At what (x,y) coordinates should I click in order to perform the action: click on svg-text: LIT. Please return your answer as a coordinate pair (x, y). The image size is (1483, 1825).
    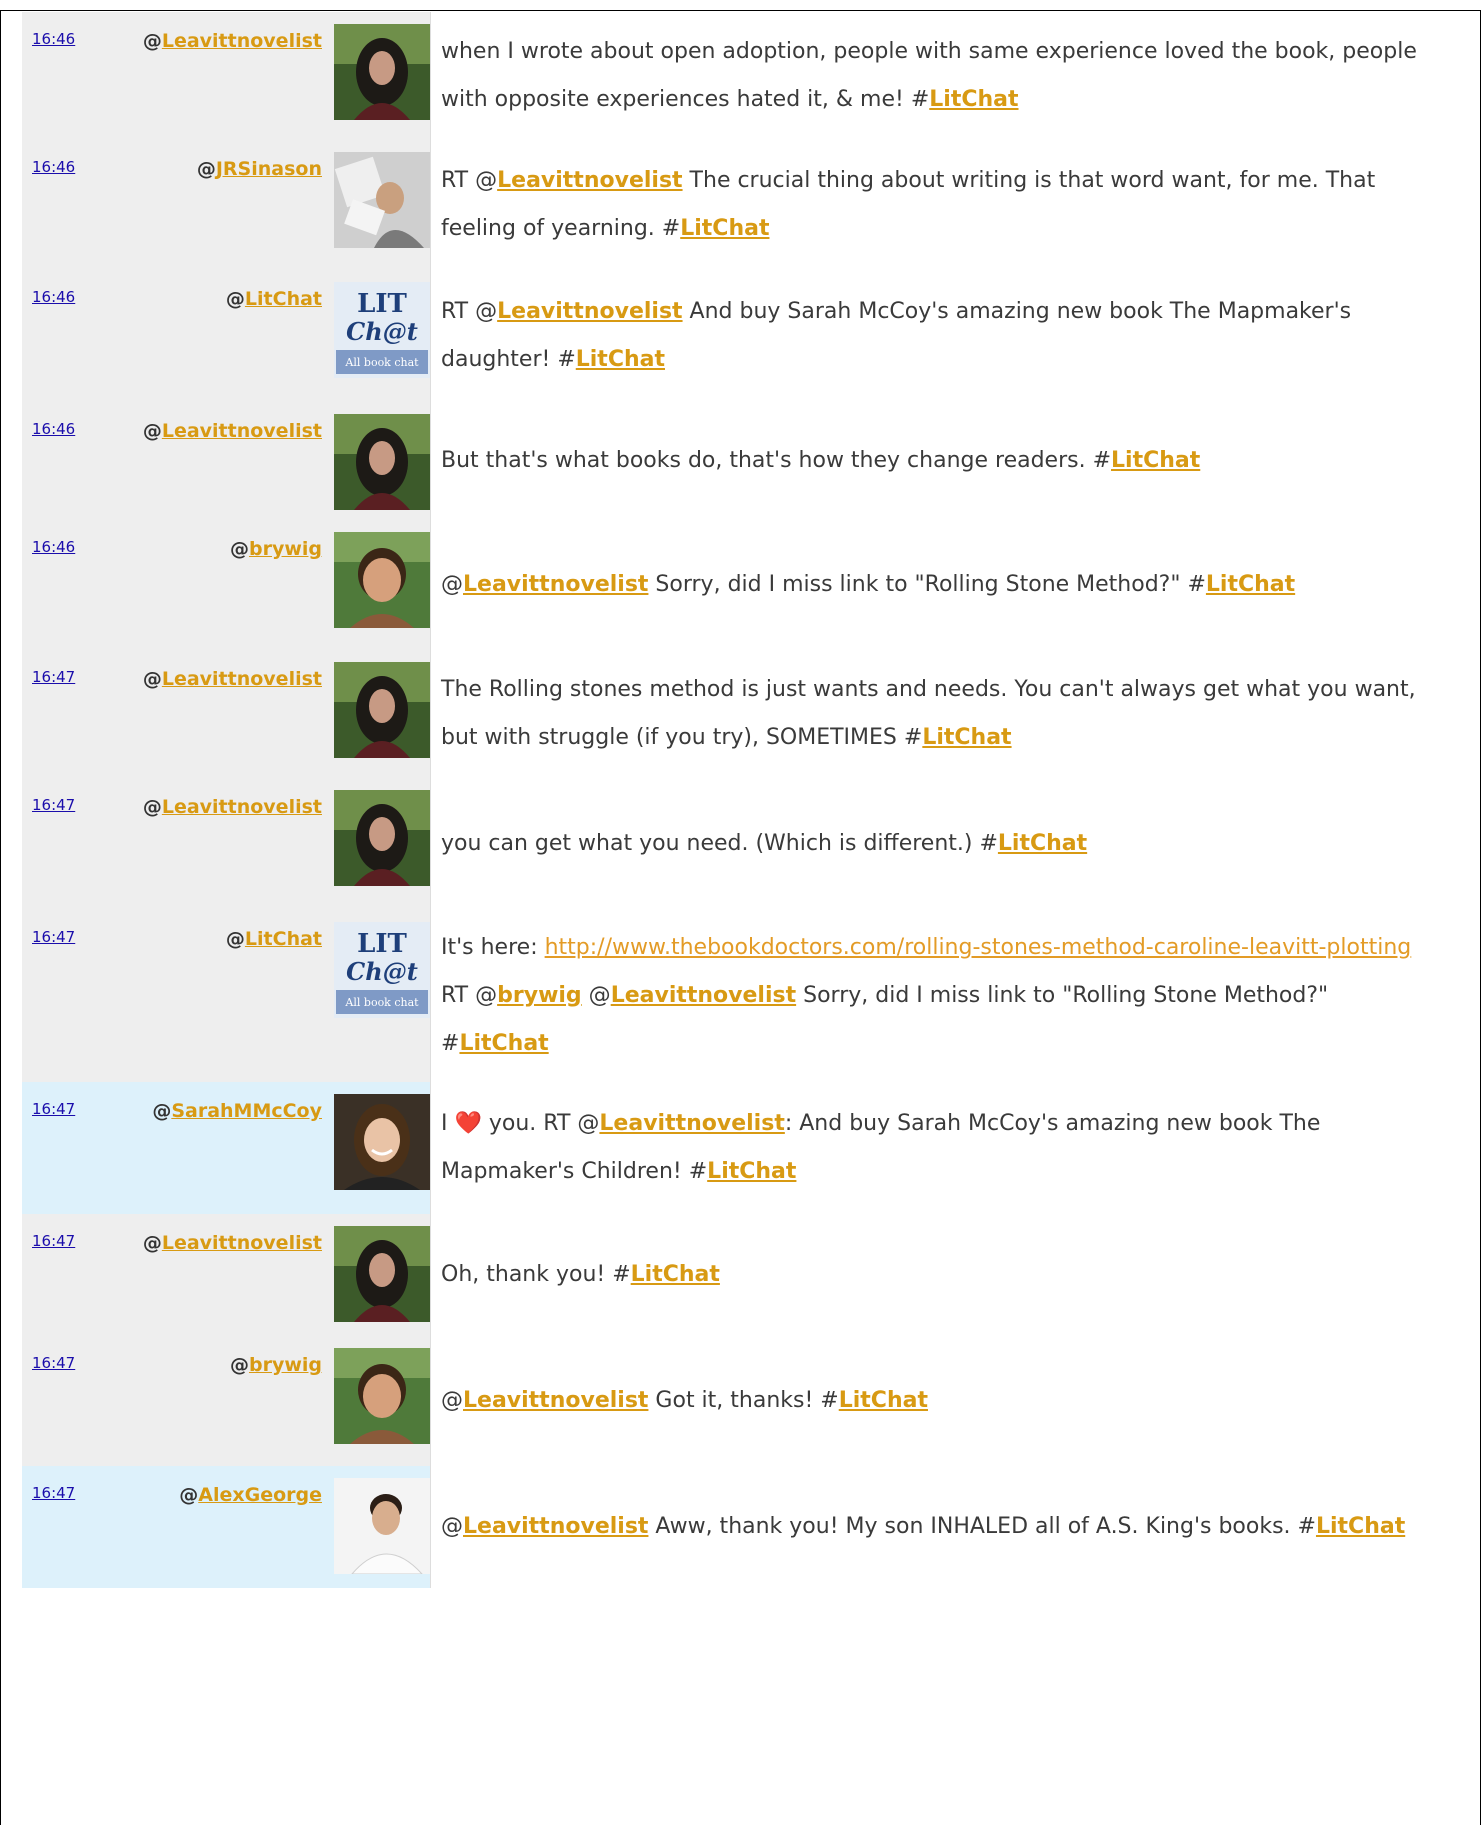
    Looking at the image, I should click on (382, 304).